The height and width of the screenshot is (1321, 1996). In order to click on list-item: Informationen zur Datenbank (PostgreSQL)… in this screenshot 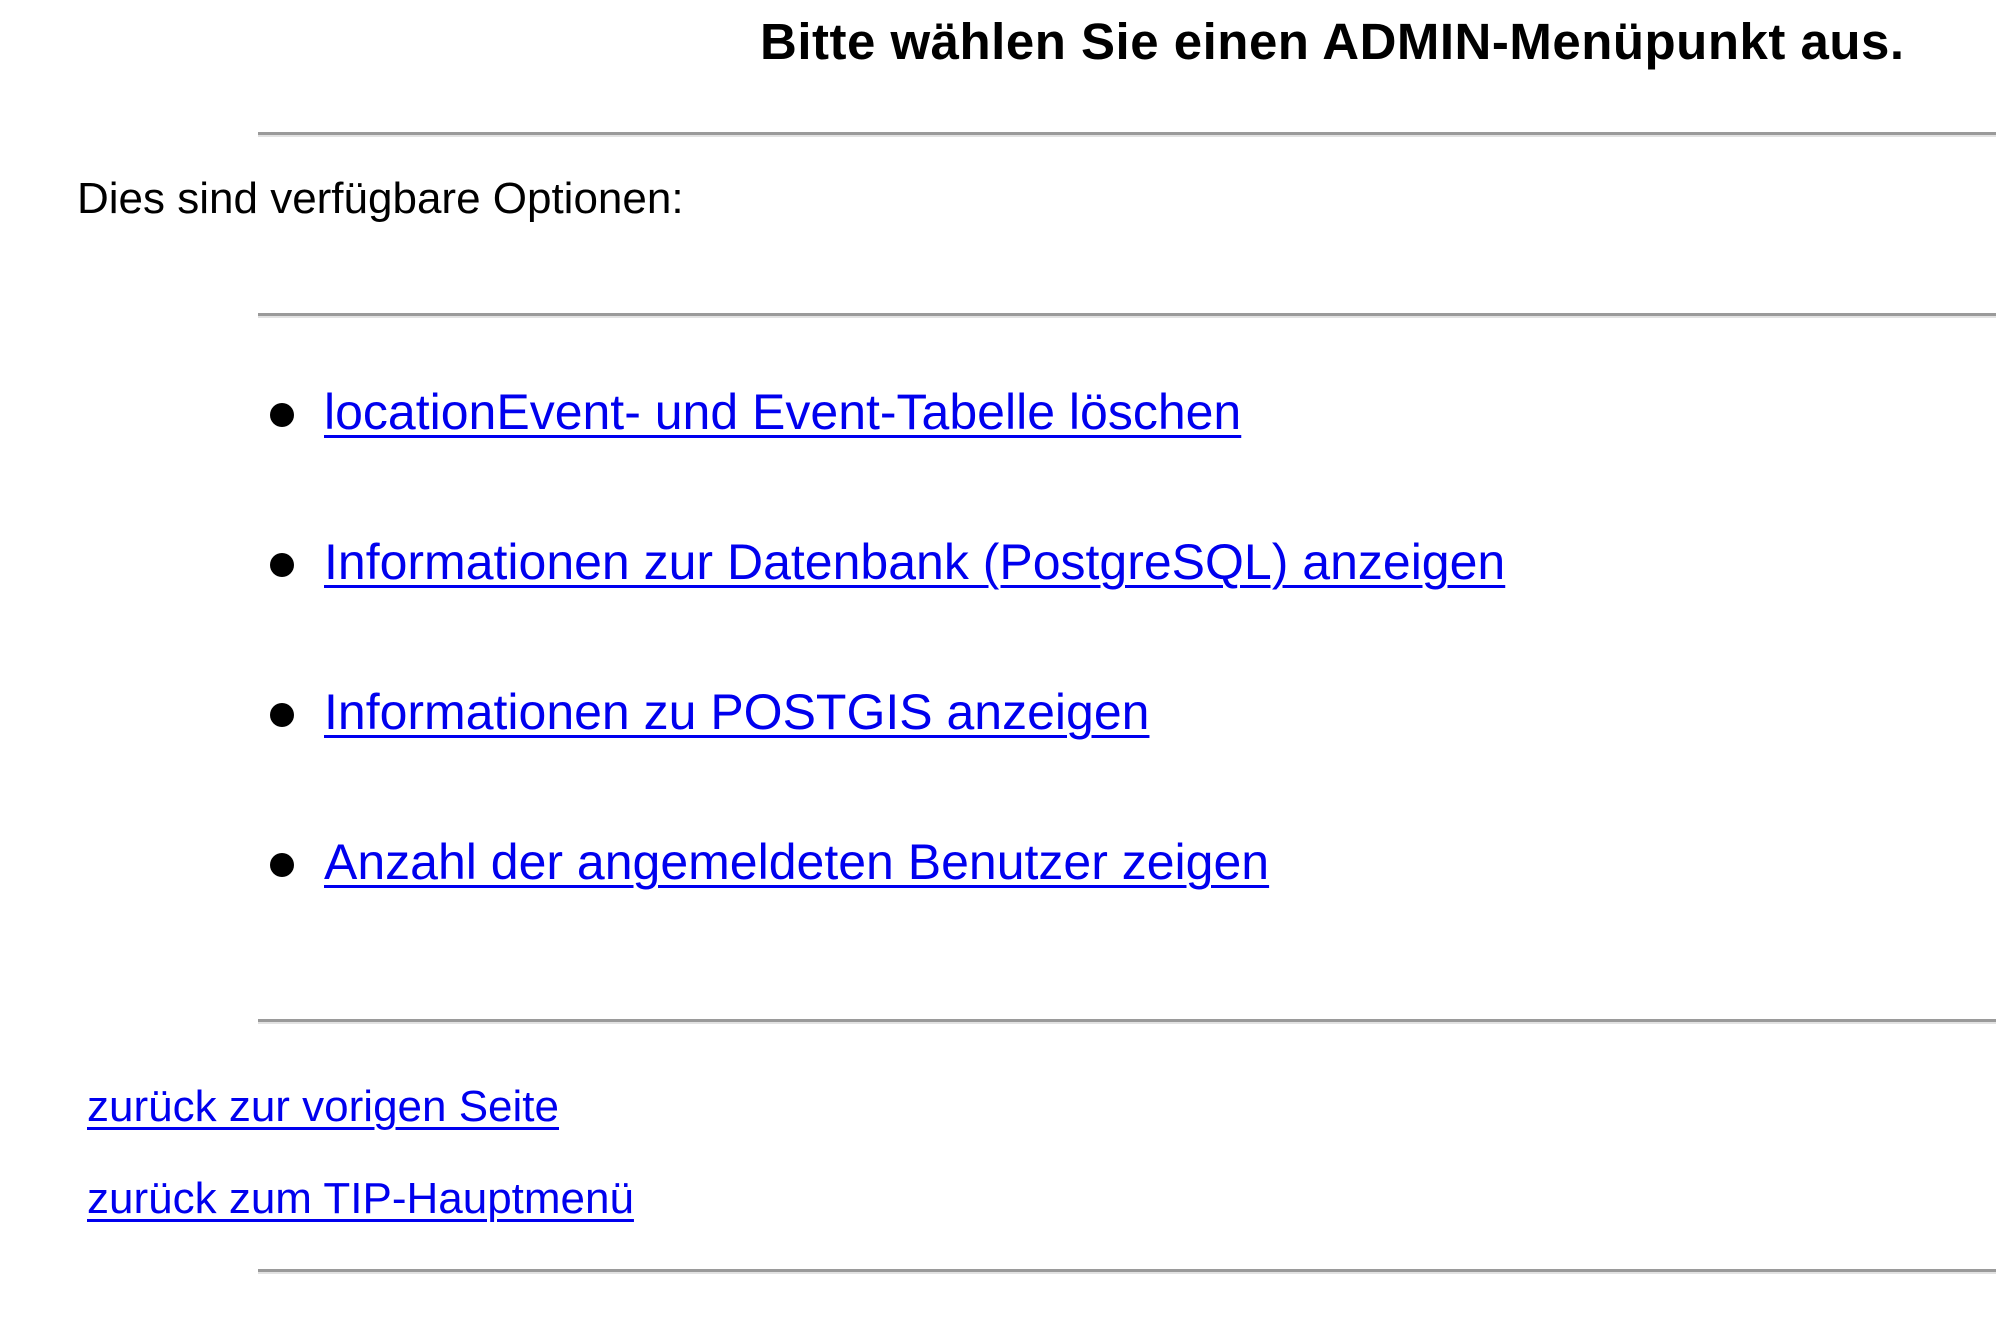, I will do `click(887, 605)`.